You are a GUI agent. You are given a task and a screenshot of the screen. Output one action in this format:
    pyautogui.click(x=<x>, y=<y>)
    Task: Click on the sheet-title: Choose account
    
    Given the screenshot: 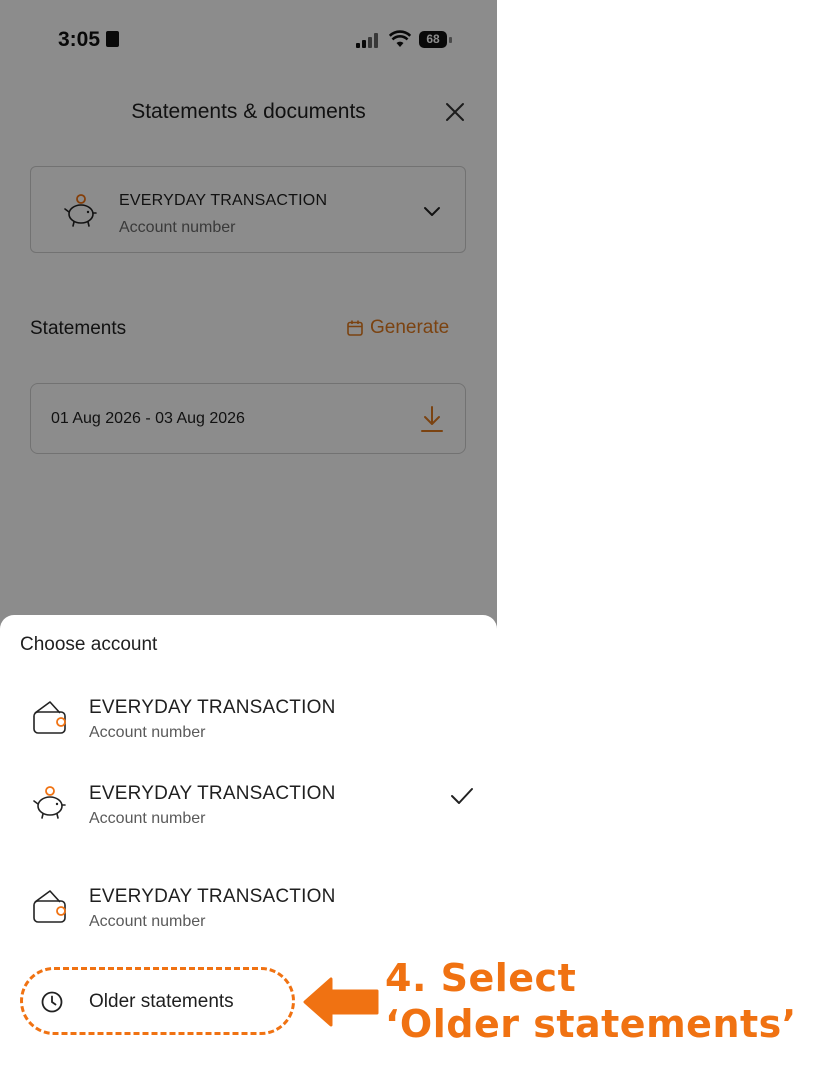 What is the action you would take?
    pyautogui.click(x=89, y=644)
    